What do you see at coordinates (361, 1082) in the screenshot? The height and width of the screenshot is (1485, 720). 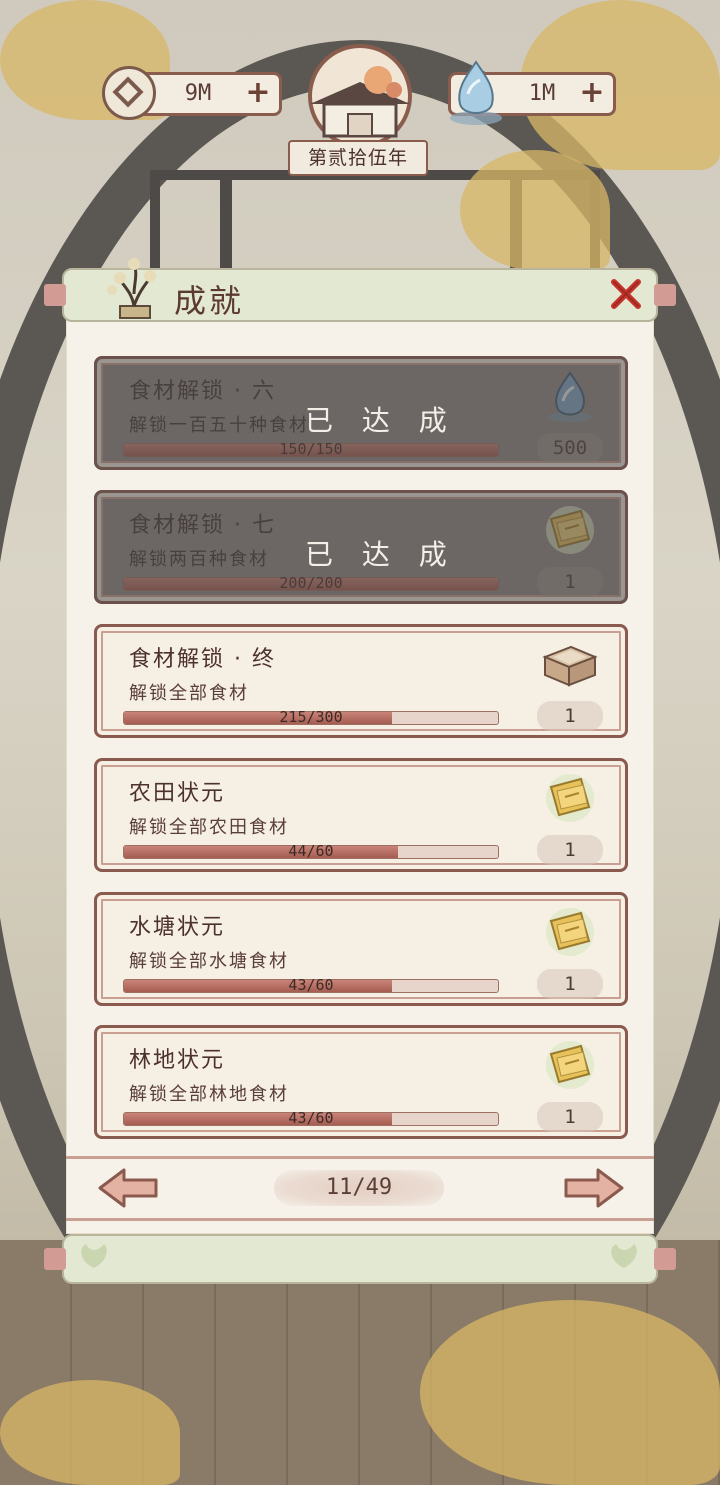 I see `achievement-card: 林地状元解锁全部林地食材 43/60 1` at bounding box center [361, 1082].